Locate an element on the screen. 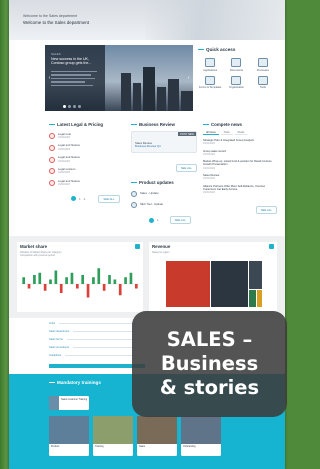  business-review-link: Business Review Q1 is located at coordinates (164, 146).